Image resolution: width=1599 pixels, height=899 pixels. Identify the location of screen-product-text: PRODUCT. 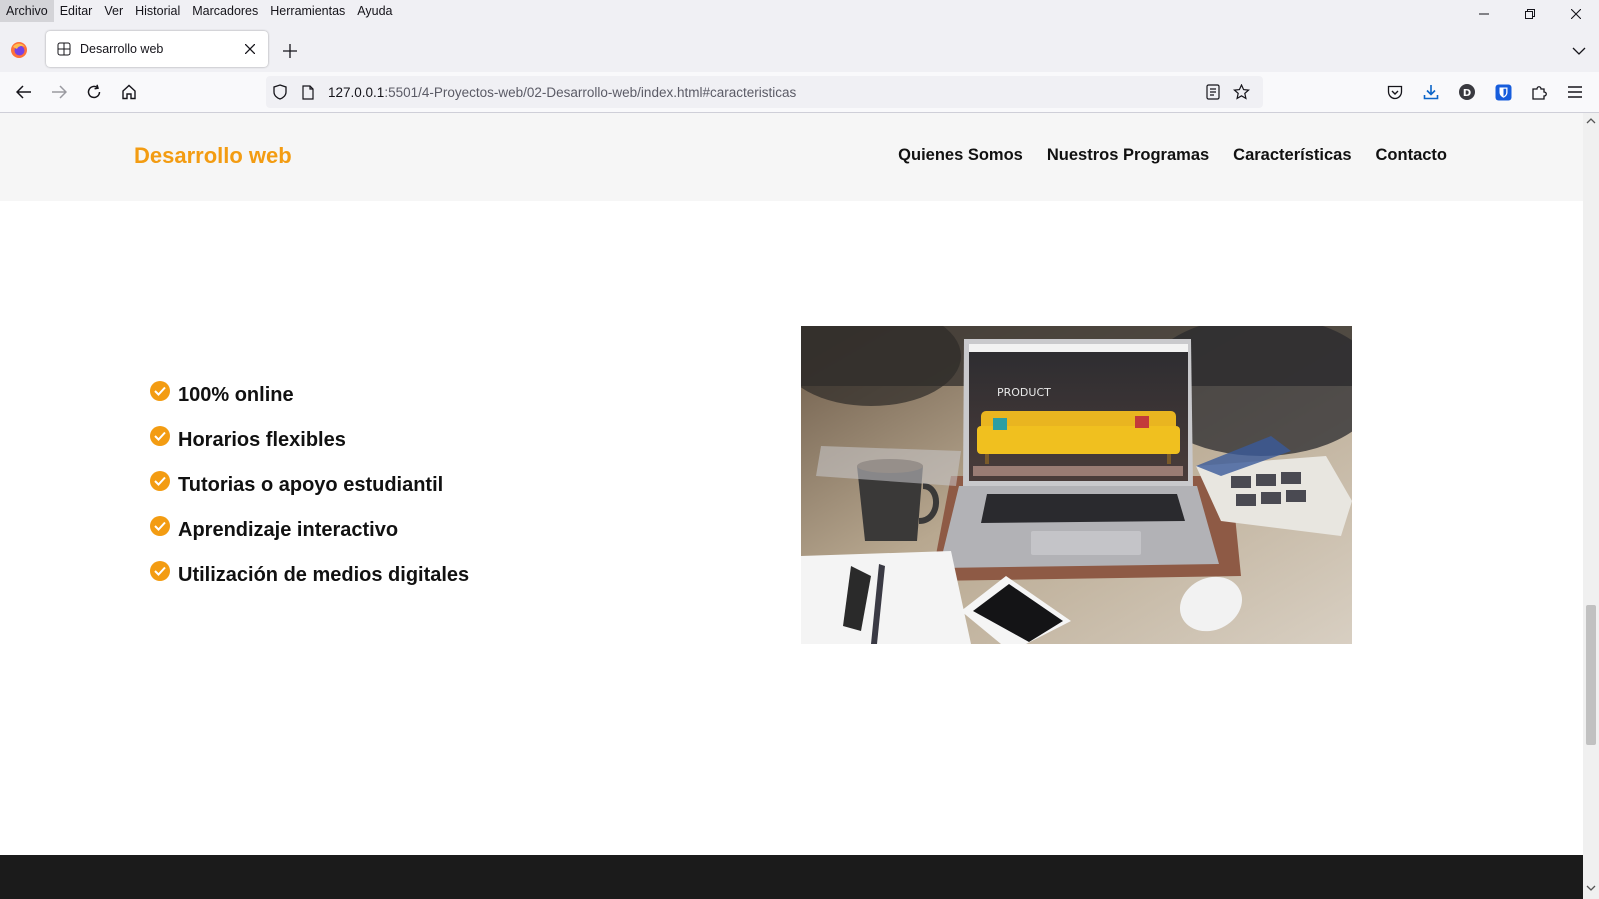
(1024, 392).